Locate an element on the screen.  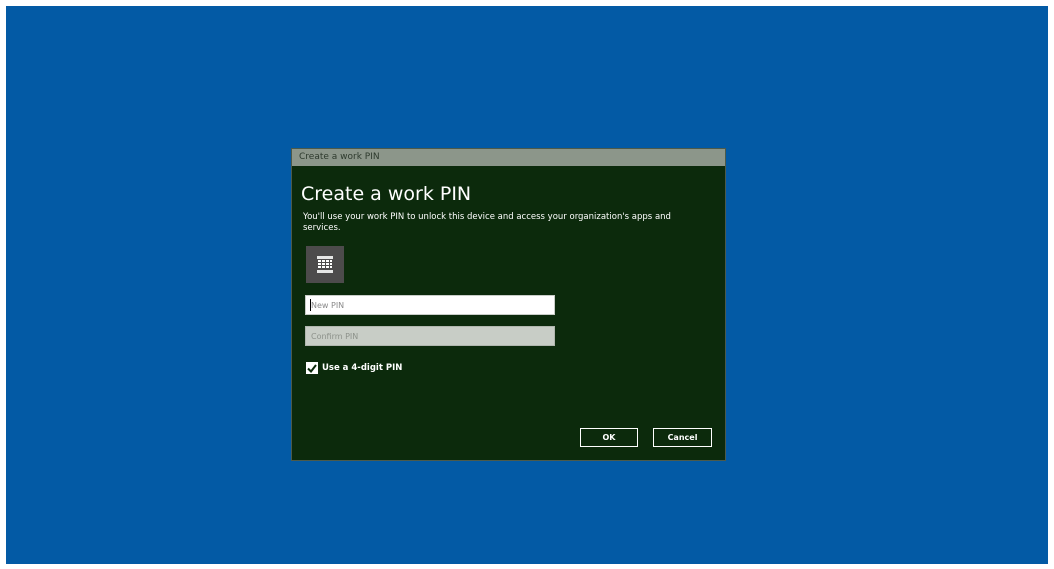
confirm-pin-input is located at coordinates (430, 336).